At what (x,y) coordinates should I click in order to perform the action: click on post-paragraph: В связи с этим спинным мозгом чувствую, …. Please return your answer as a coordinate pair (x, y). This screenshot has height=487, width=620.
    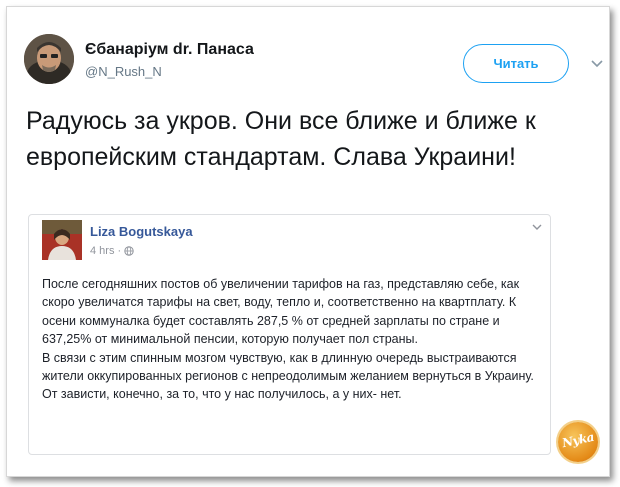
    Looking at the image, I should click on (288, 376).